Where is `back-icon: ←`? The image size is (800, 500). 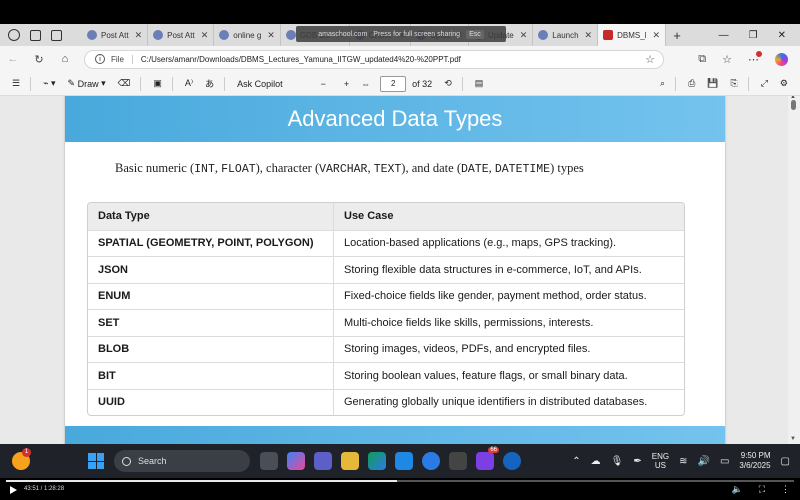
back-icon: ← is located at coordinates (13, 59).